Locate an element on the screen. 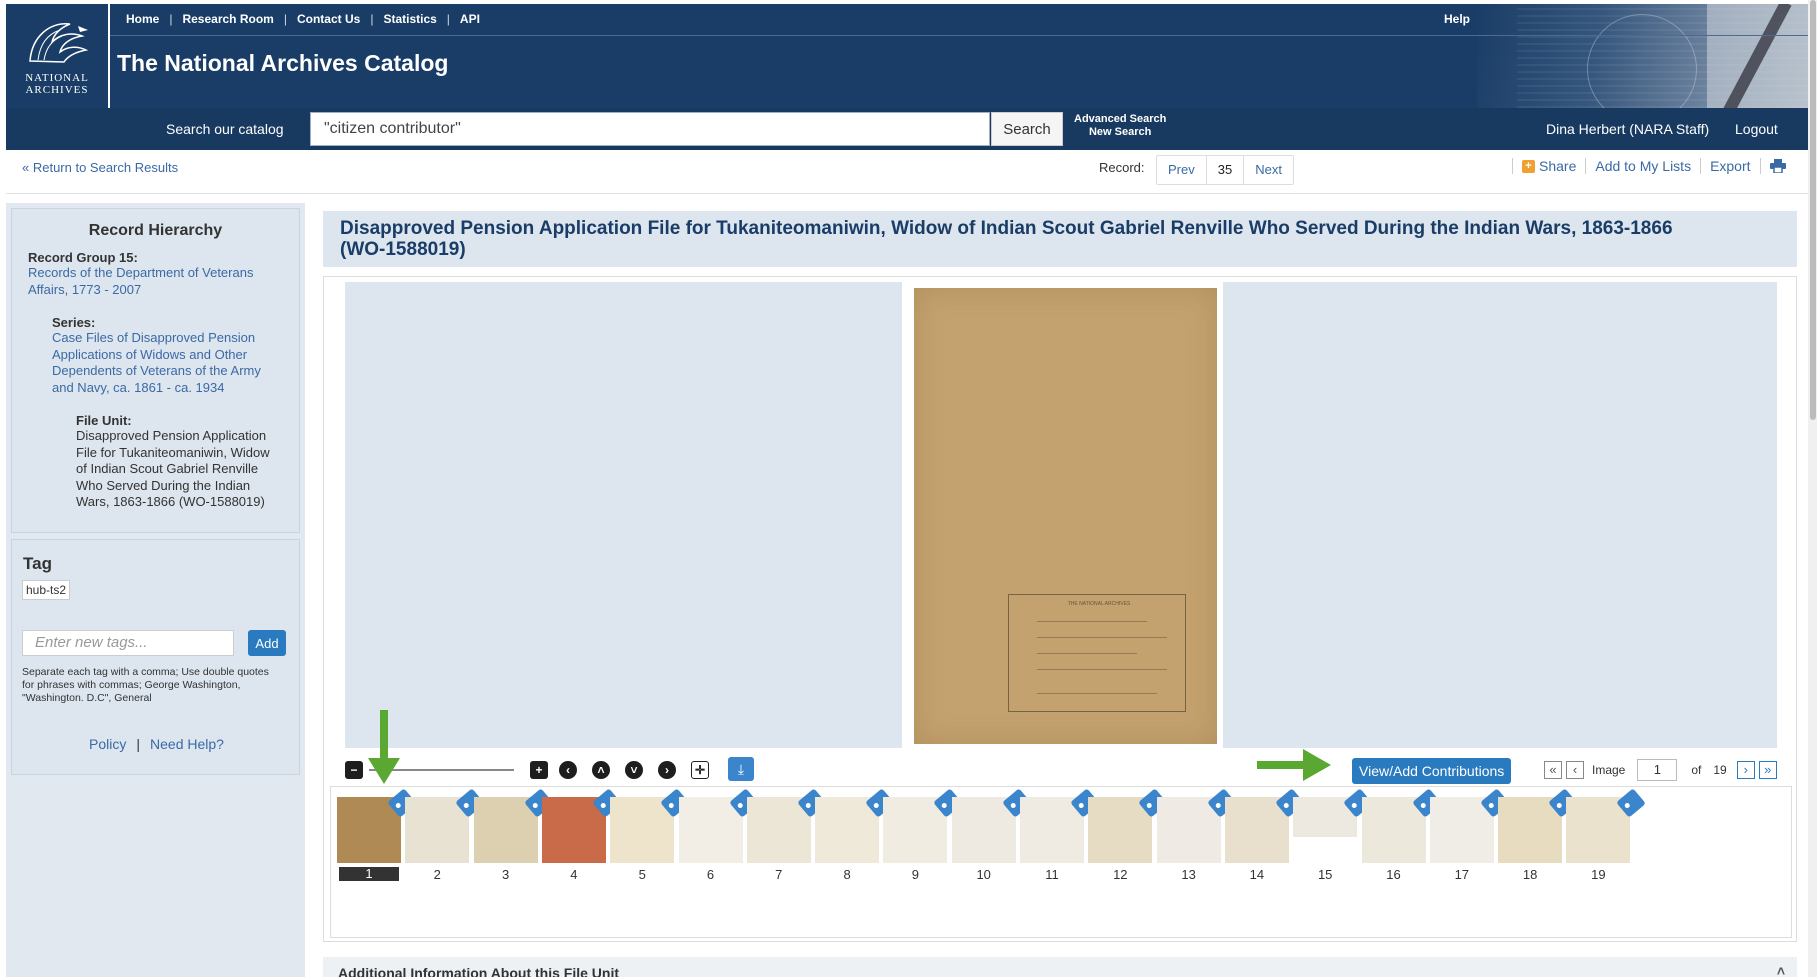 The height and width of the screenshot is (977, 1817). scrollbar-thumb is located at coordinates (1813, 210).